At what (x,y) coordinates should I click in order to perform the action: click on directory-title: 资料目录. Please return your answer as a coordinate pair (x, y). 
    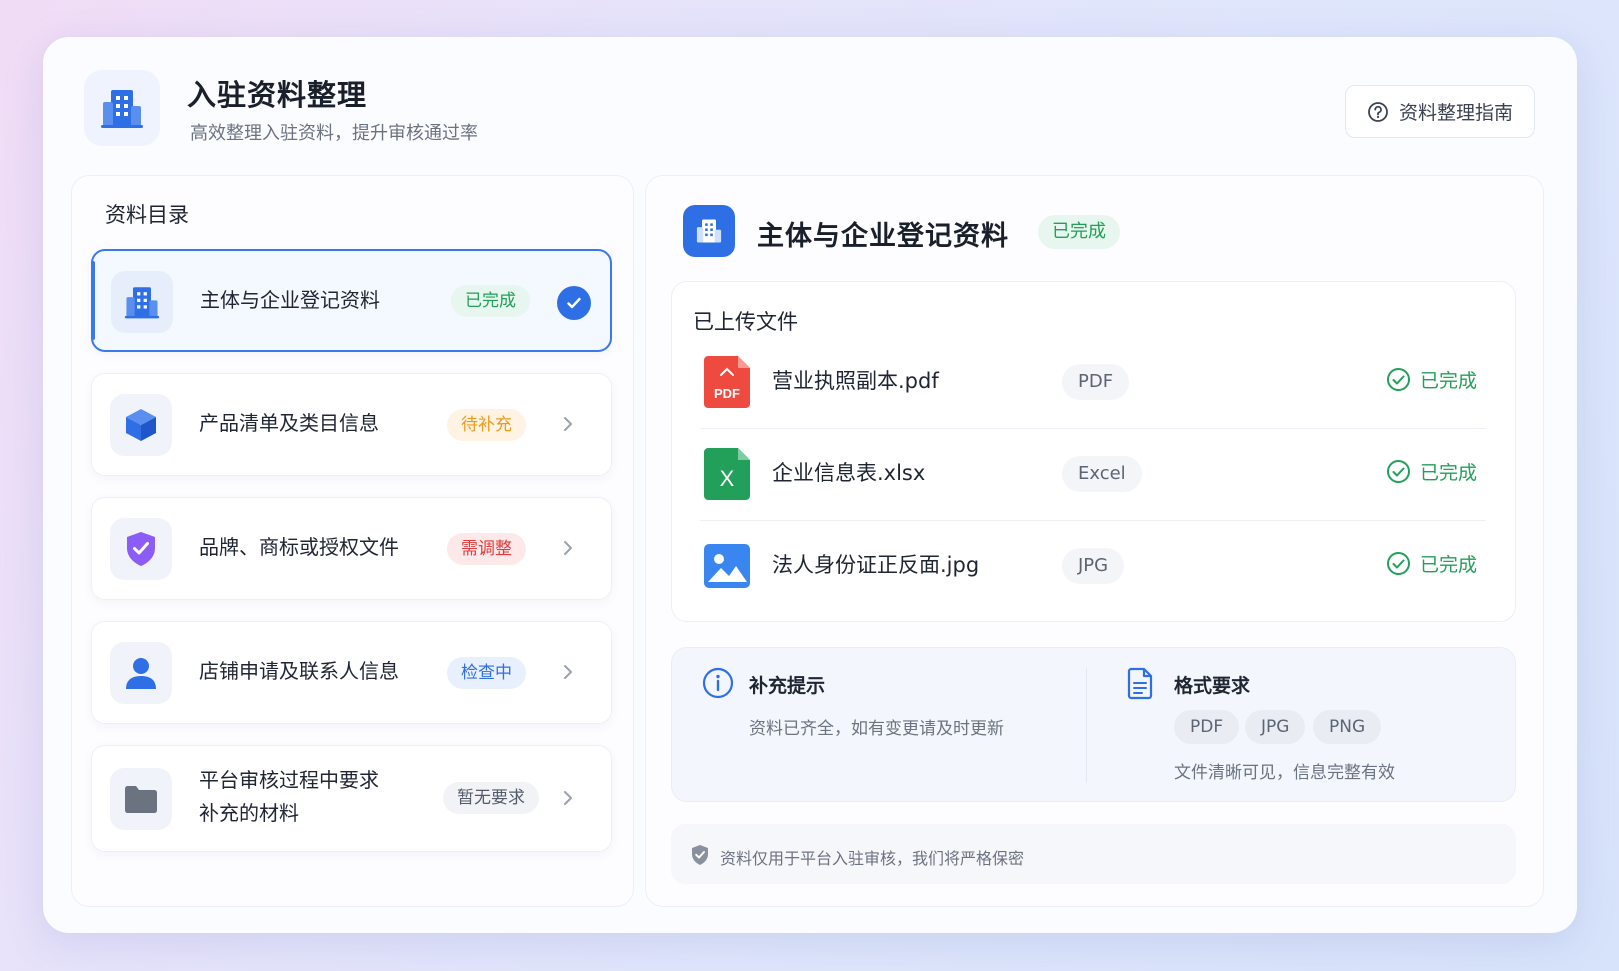
    Looking at the image, I should click on (147, 215).